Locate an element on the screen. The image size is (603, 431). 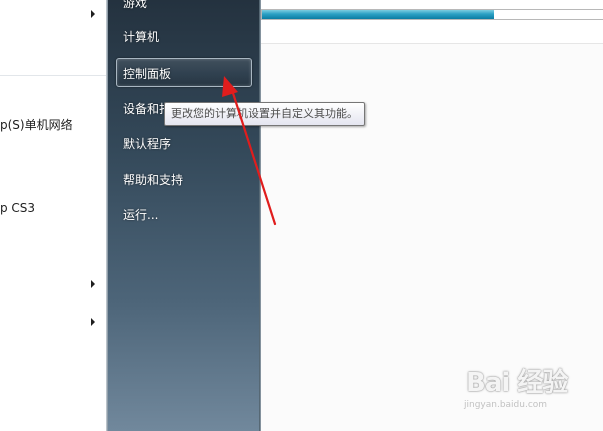
arrow-head-icon is located at coordinates (230, 86).